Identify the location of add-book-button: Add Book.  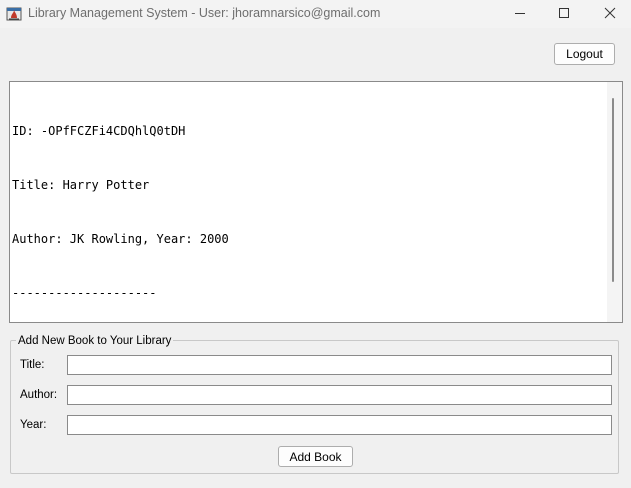
(315, 456).